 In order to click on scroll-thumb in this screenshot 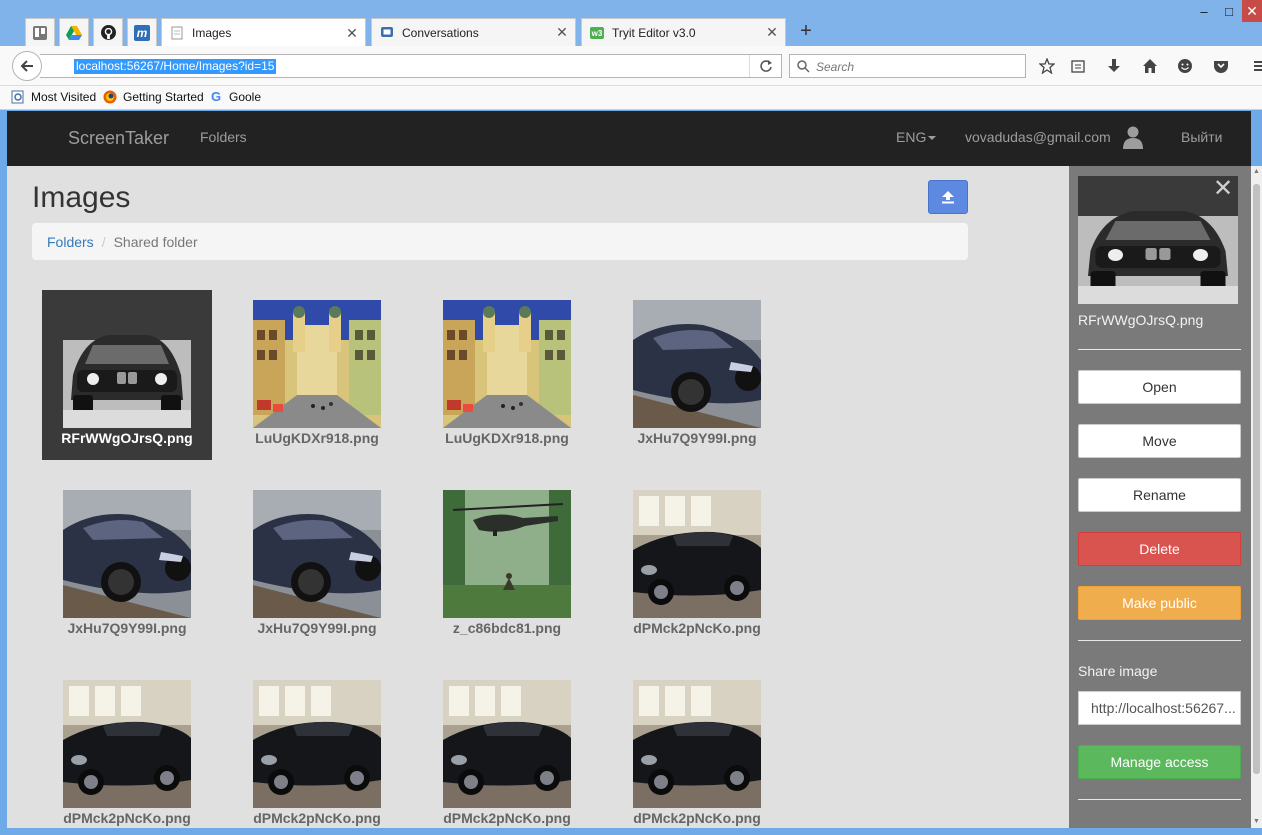, I will do `click(1256, 479)`.